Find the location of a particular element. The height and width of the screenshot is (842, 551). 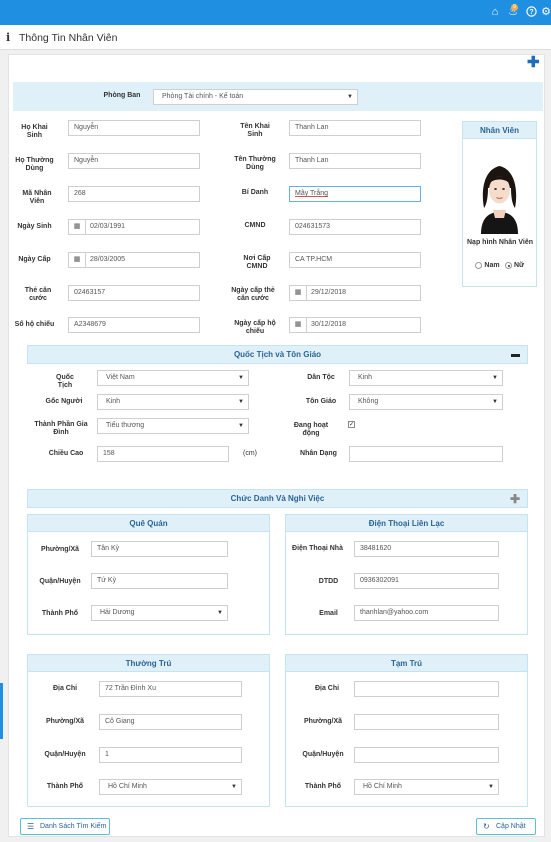

ton-giao-select: Không ▼ is located at coordinates (426, 402).